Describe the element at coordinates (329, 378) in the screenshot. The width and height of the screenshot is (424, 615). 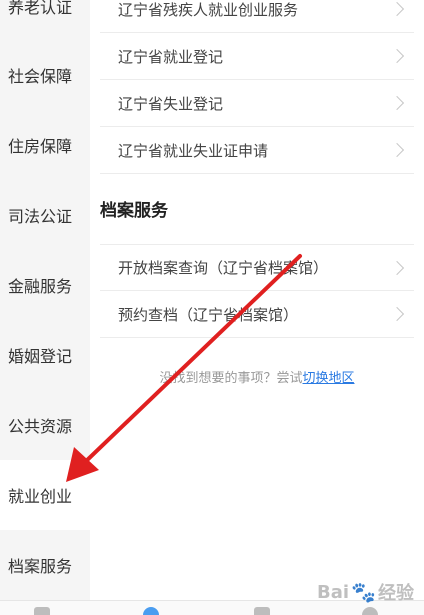
I see `switch-region-link: 切换地区` at that location.